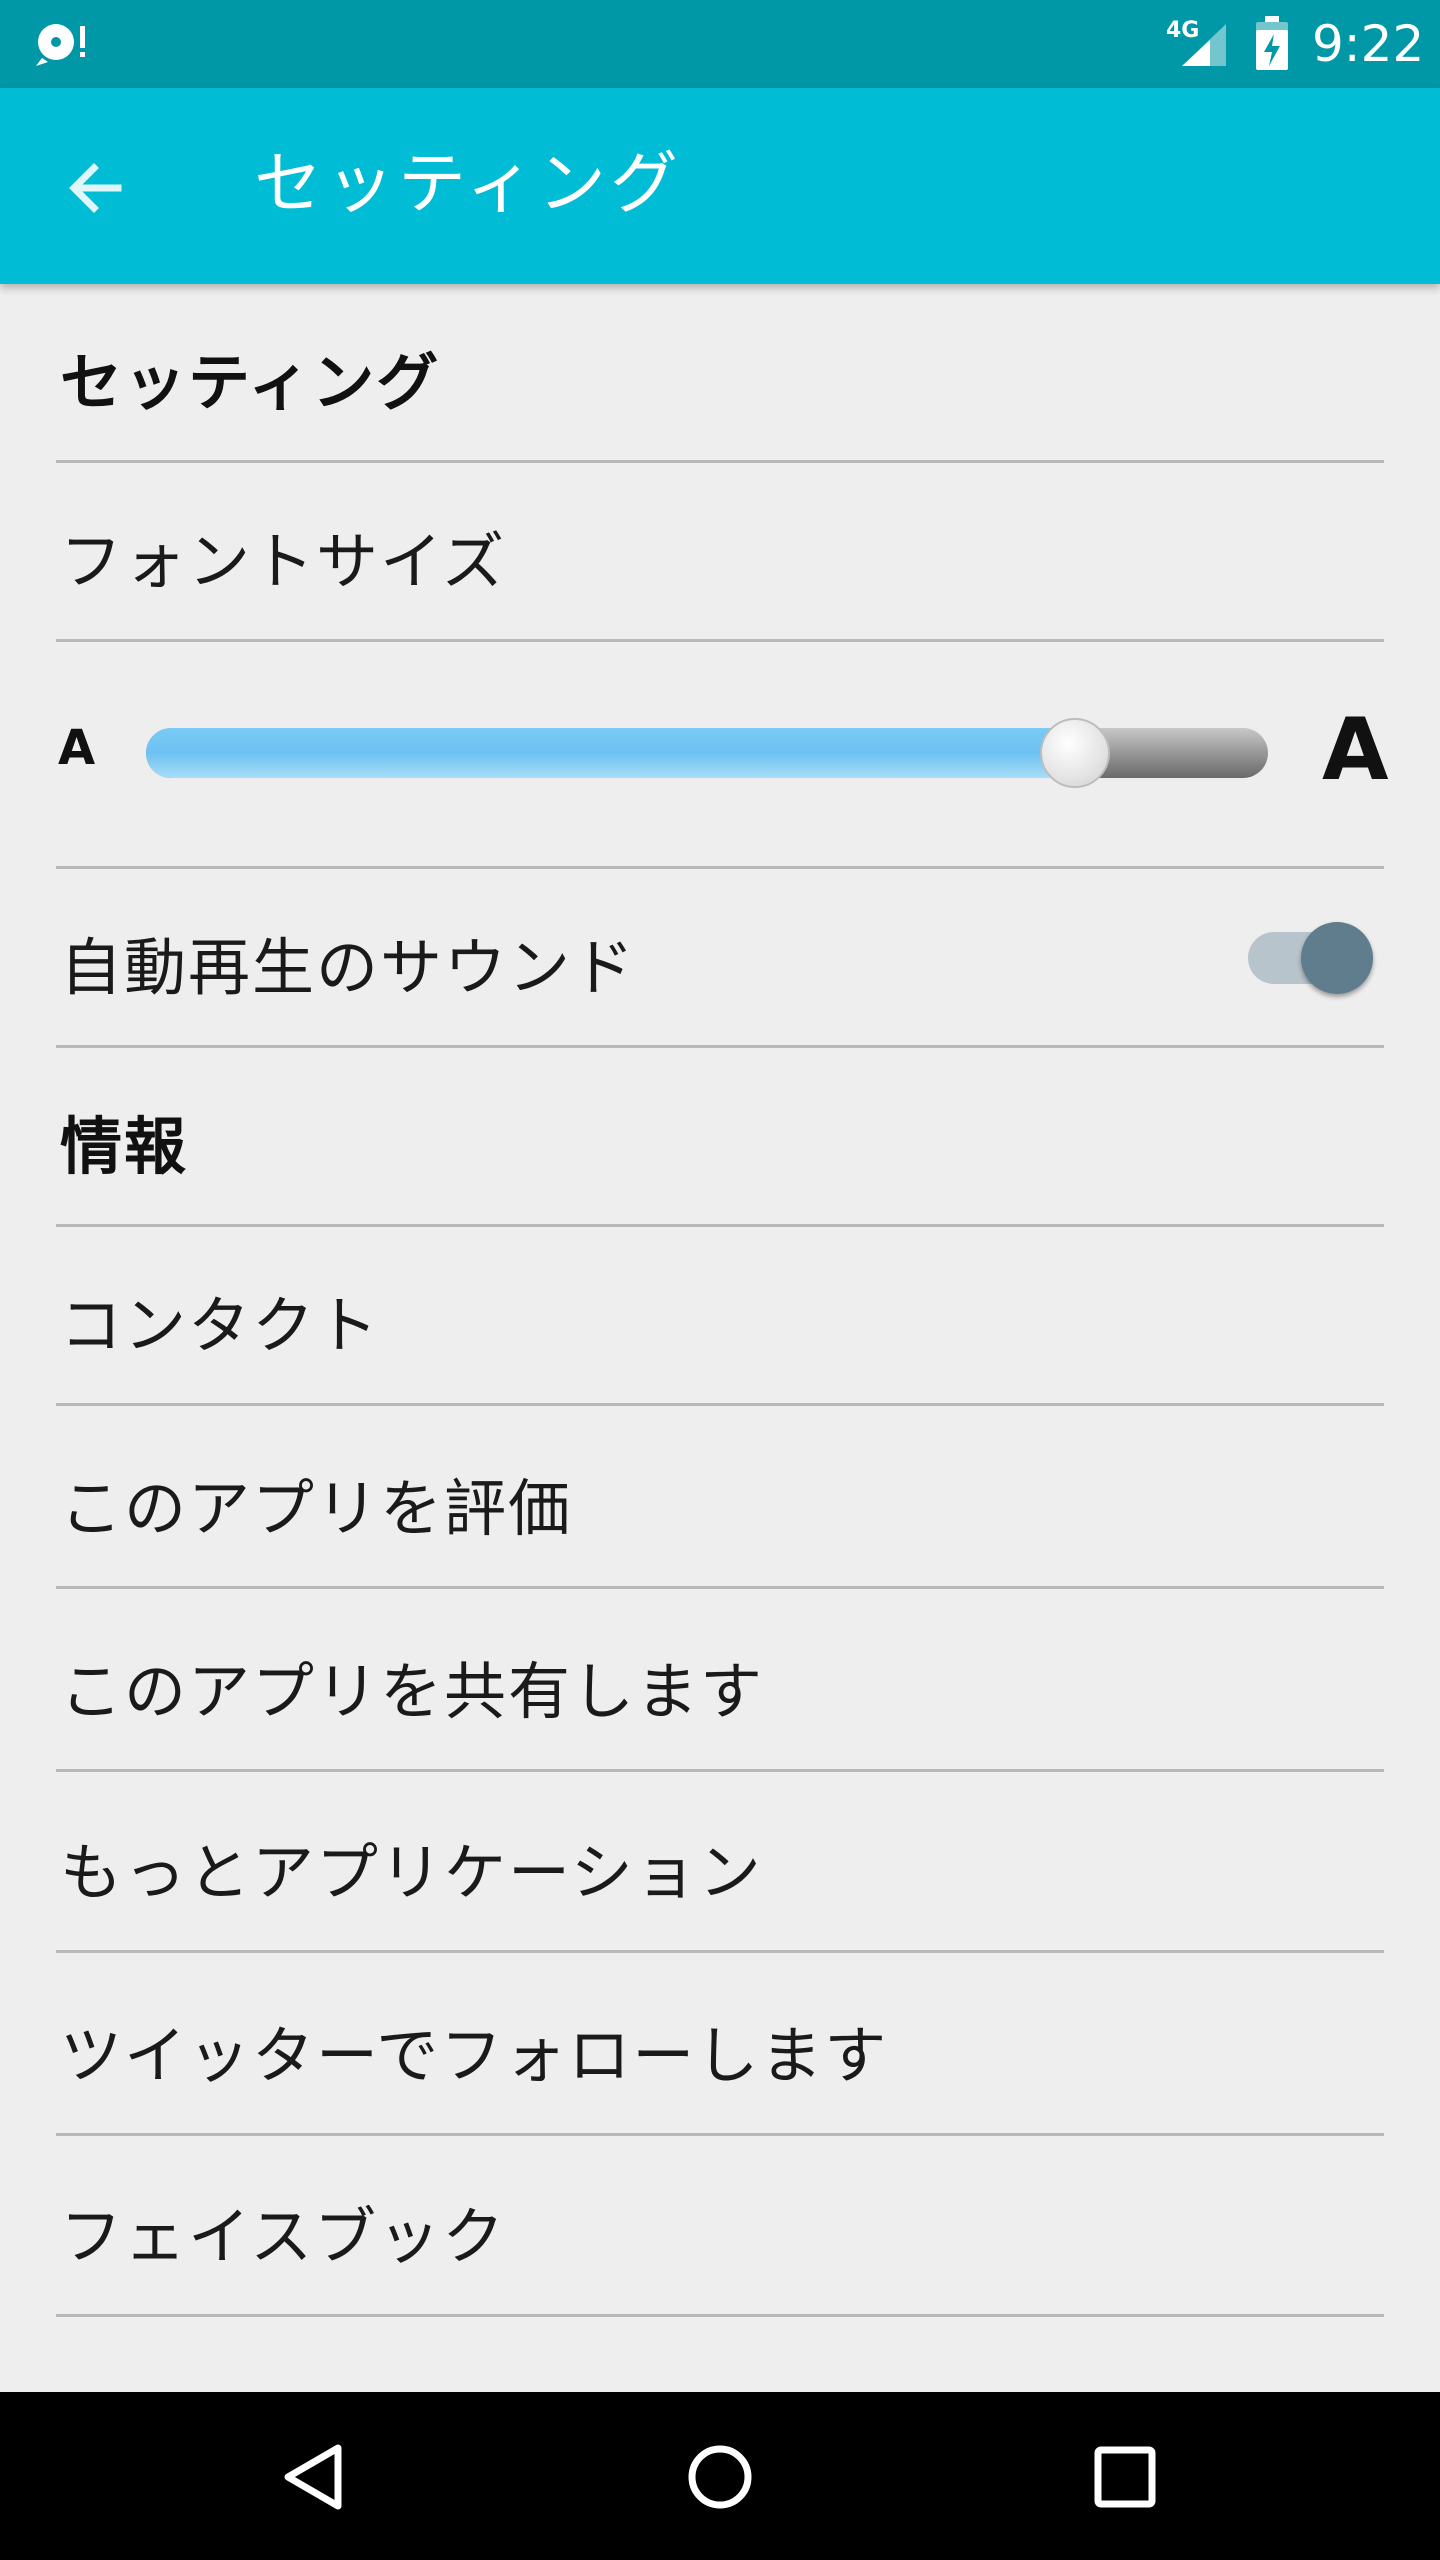 The width and height of the screenshot is (1440, 2560). I want to click on list-item-facebook: フェイスブック, so click(720, 2226).